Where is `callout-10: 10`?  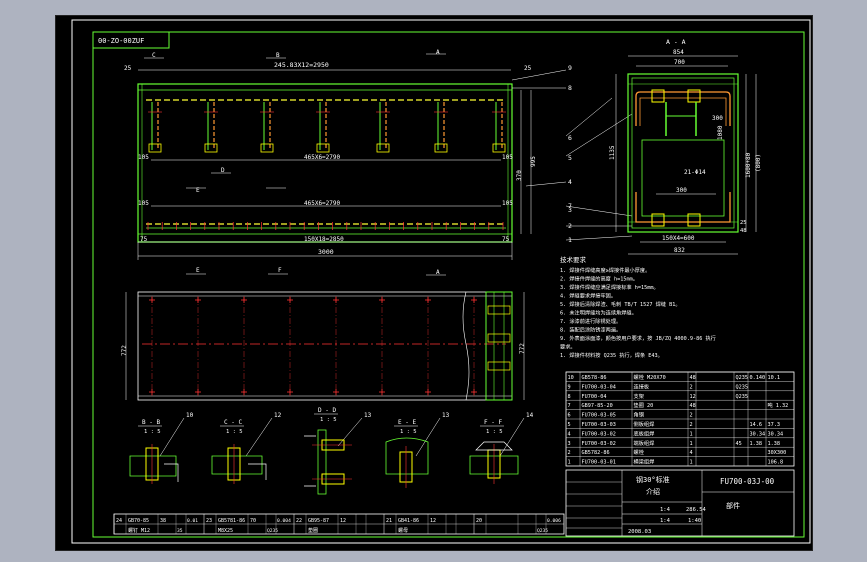 callout-10: 10 is located at coordinates (190, 415).